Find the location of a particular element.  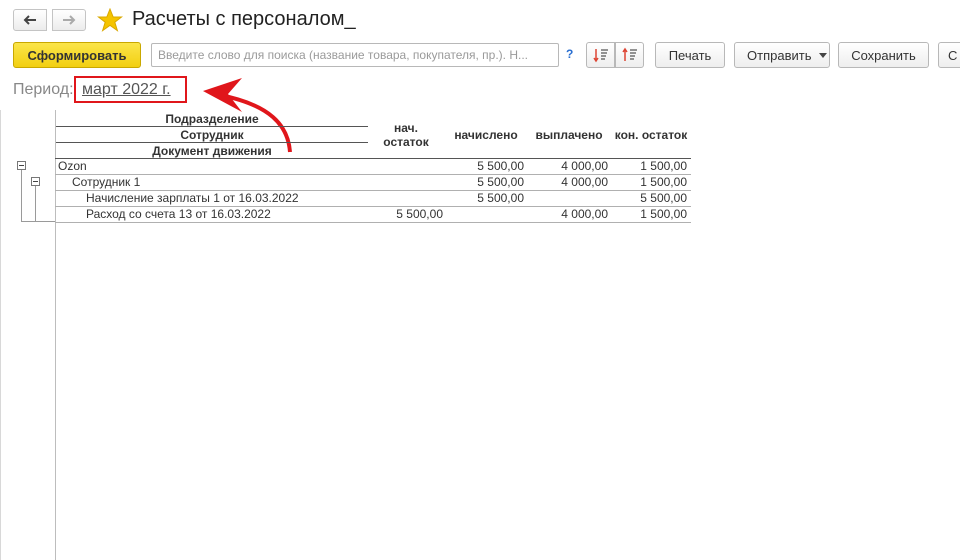

back-button is located at coordinates (30, 20).